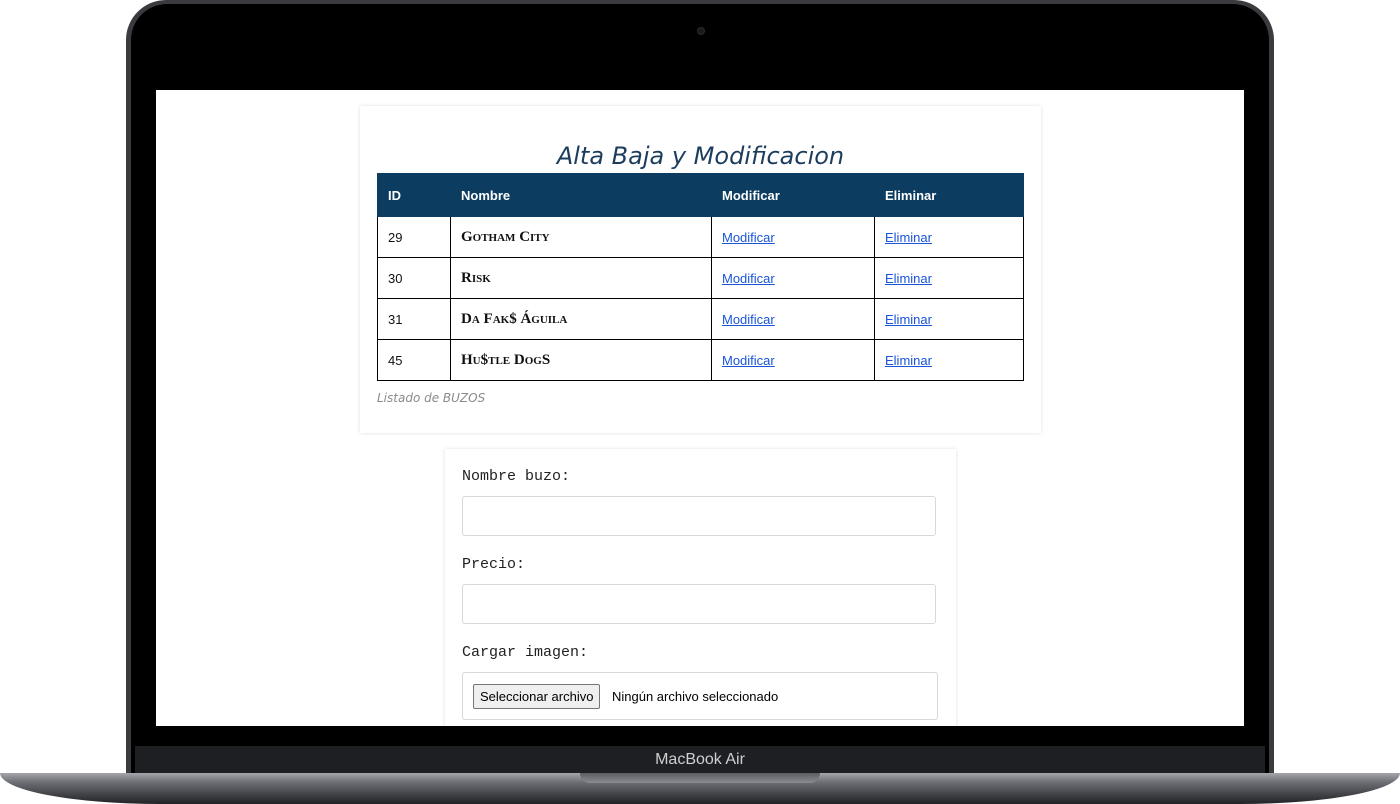 The image size is (1400, 804). I want to click on table-row: 29 Gotham City Modificar Eliminar, so click(700, 237).